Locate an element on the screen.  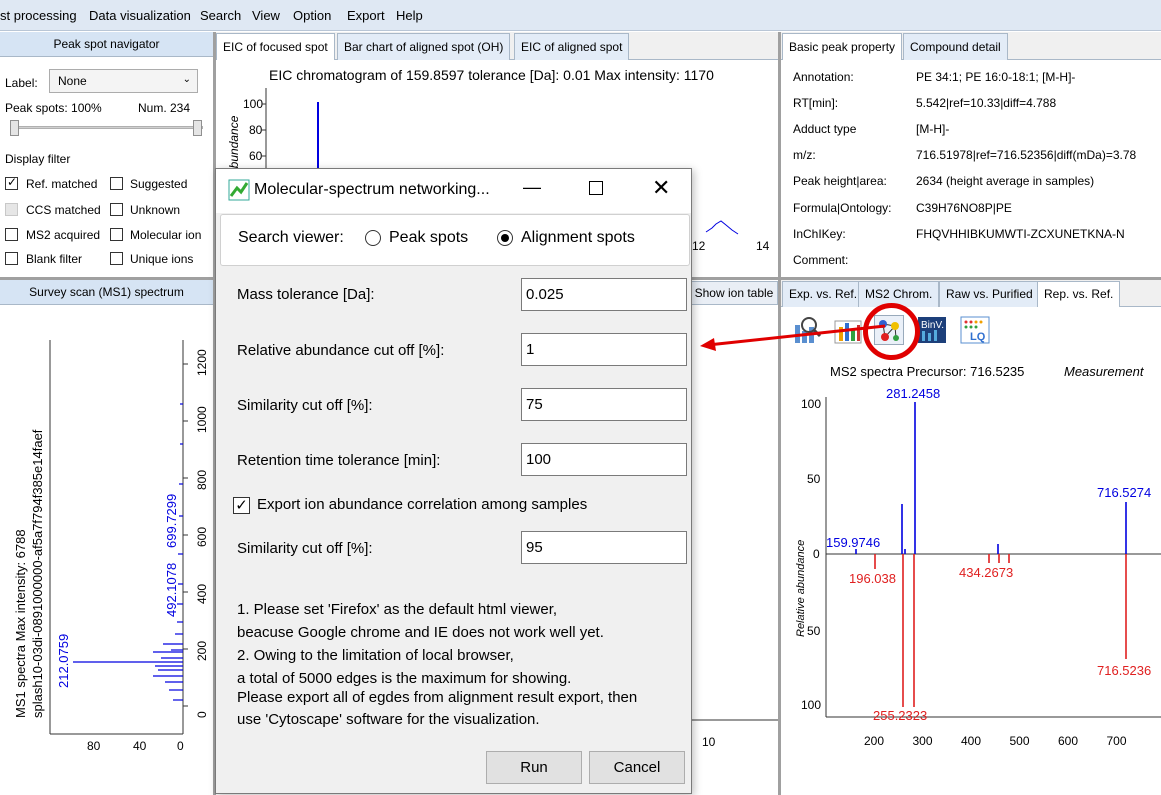
tab-raw-vs-purified: Raw vs. Purified is located at coordinates (989, 294).